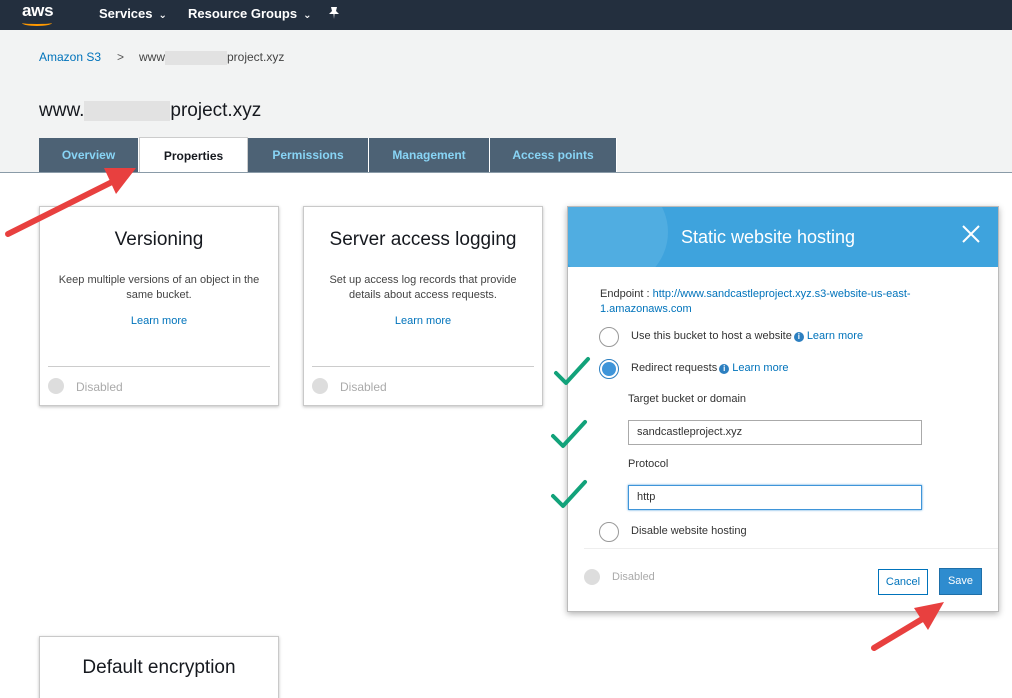 The height and width of the screenshot is (698, 1012). What do you see at coordinates (775, 432) in the screenshot?
I see `target-bucket-input: sandcastleproject.xyz` at bounding box center [775, 432].